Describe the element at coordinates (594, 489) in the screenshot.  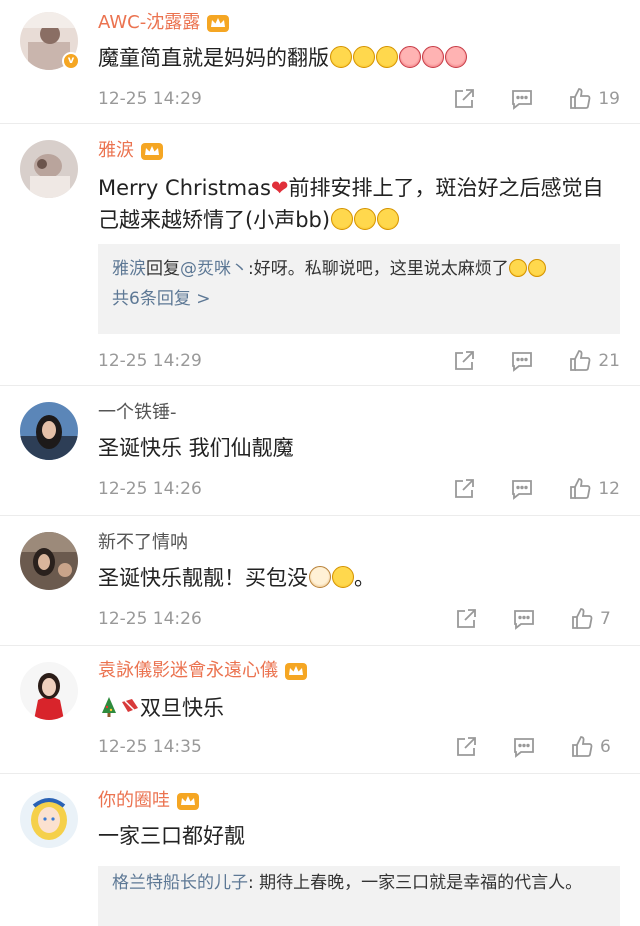
I see `like-button: 12` at that location.